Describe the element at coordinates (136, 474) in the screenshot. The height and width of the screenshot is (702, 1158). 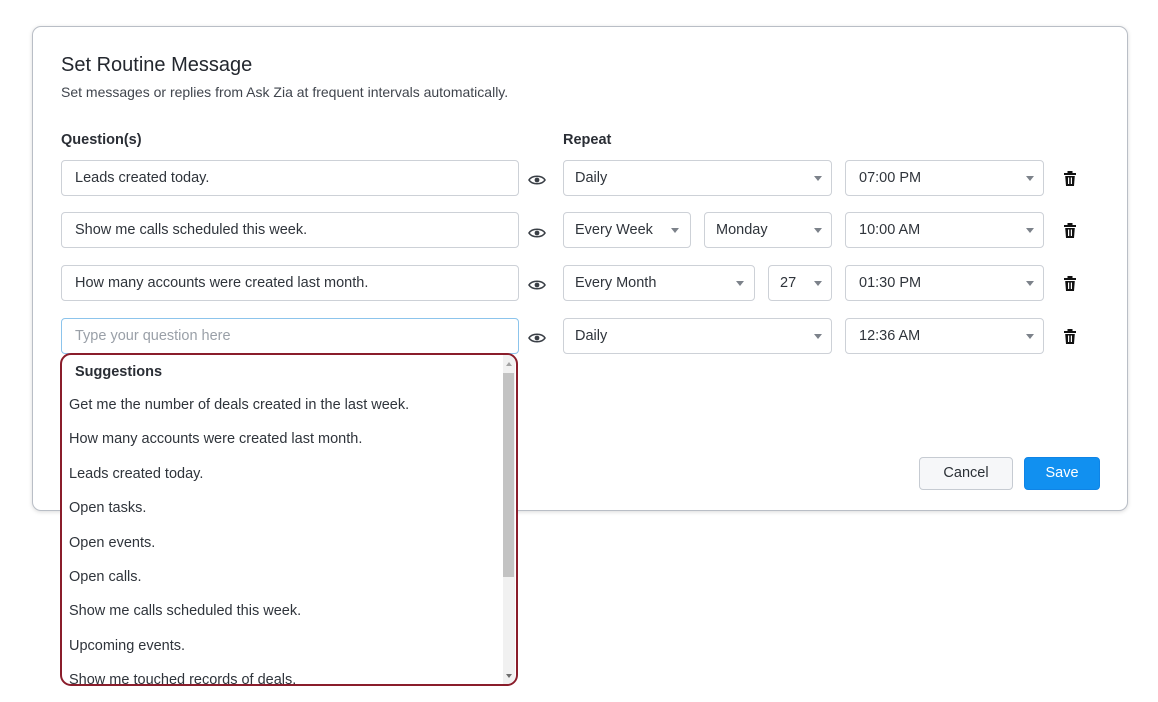
I see `suggestion-item: Leads created today.` at that location.